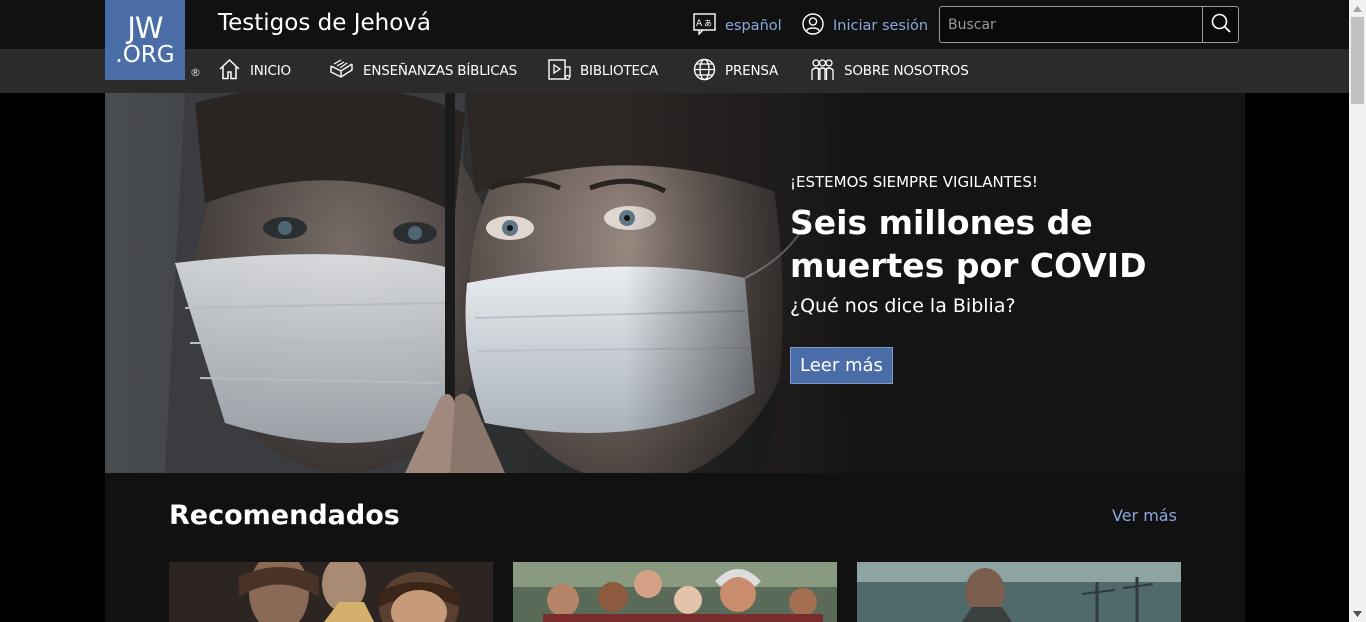 The height and width of the screenshot is (622, 1366). What do you see at coordinates (1357, 8) in the screenshot?
I see `scroll-up-arrow-icon` at bounding box center [1357, 8].